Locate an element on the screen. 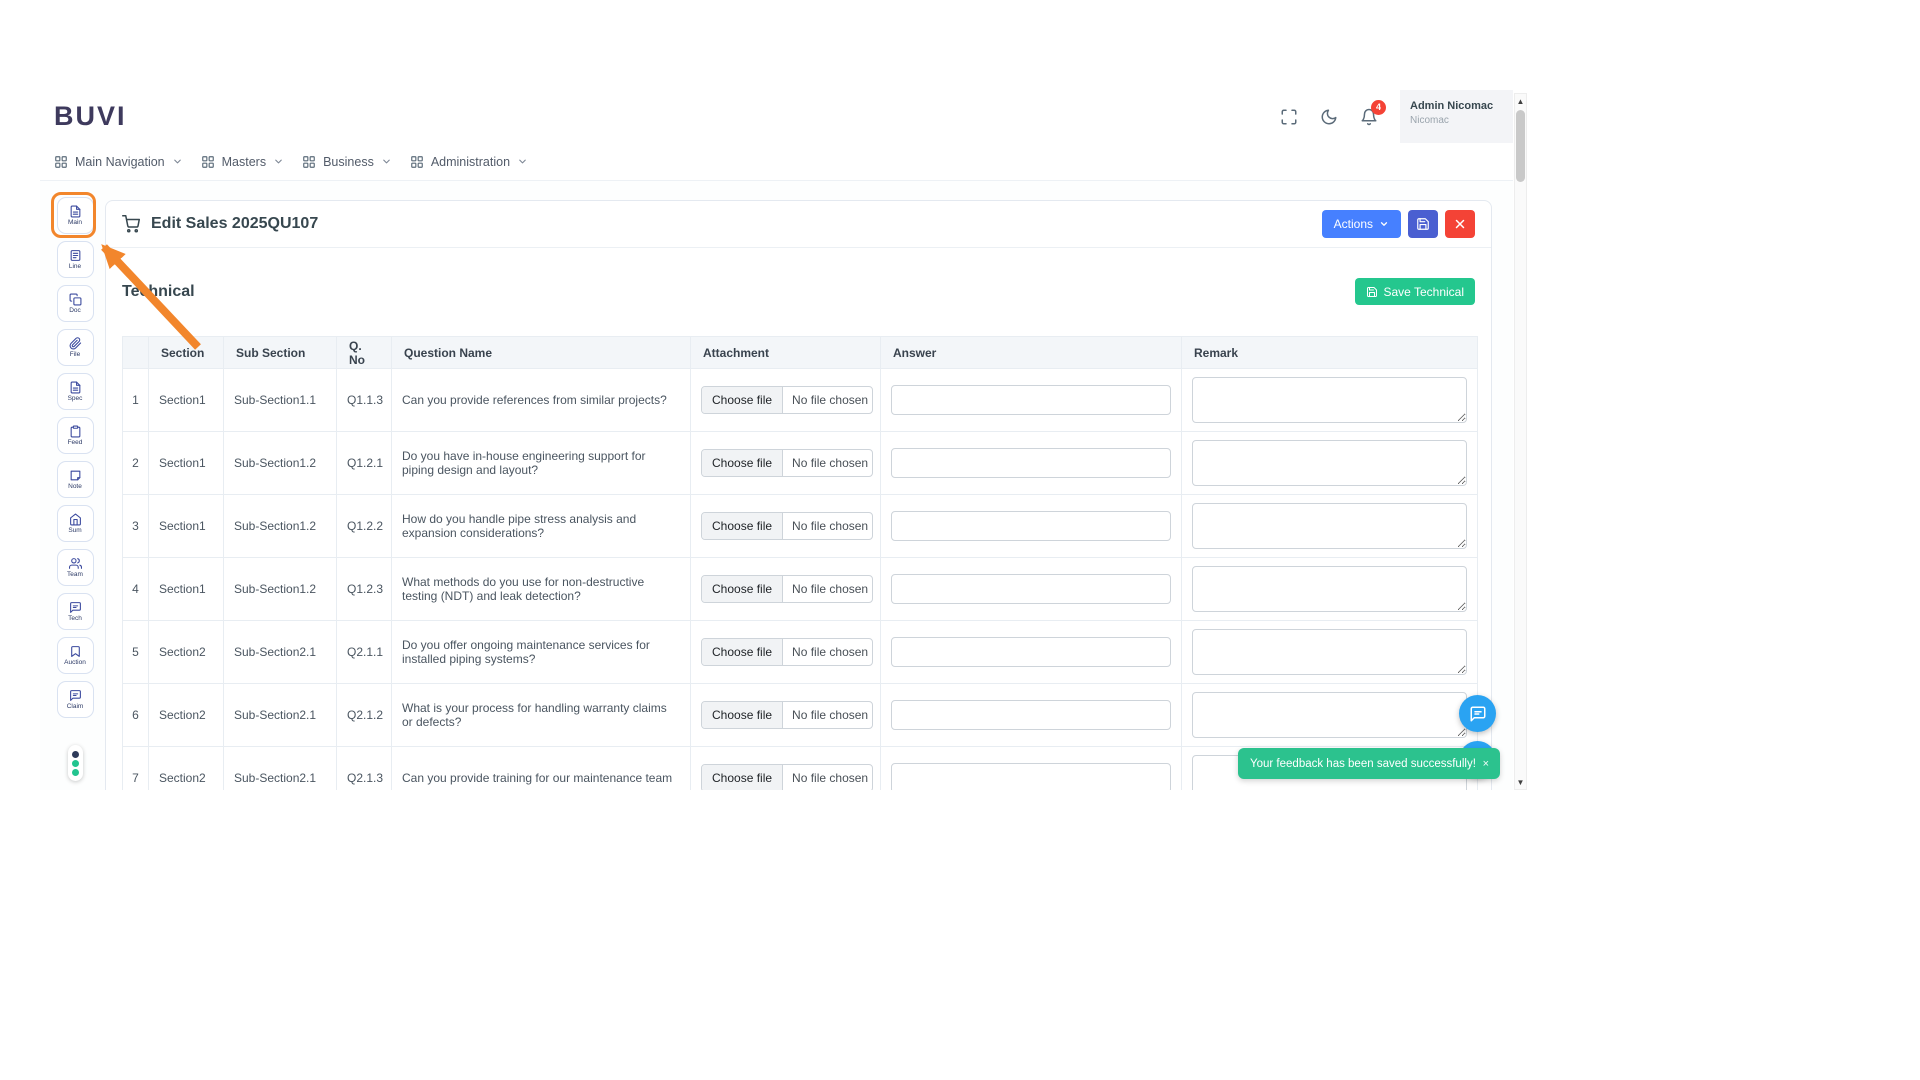 The image size is (1920, 1080). sidebar-item-team: Team is located at coordinates (75, 567).